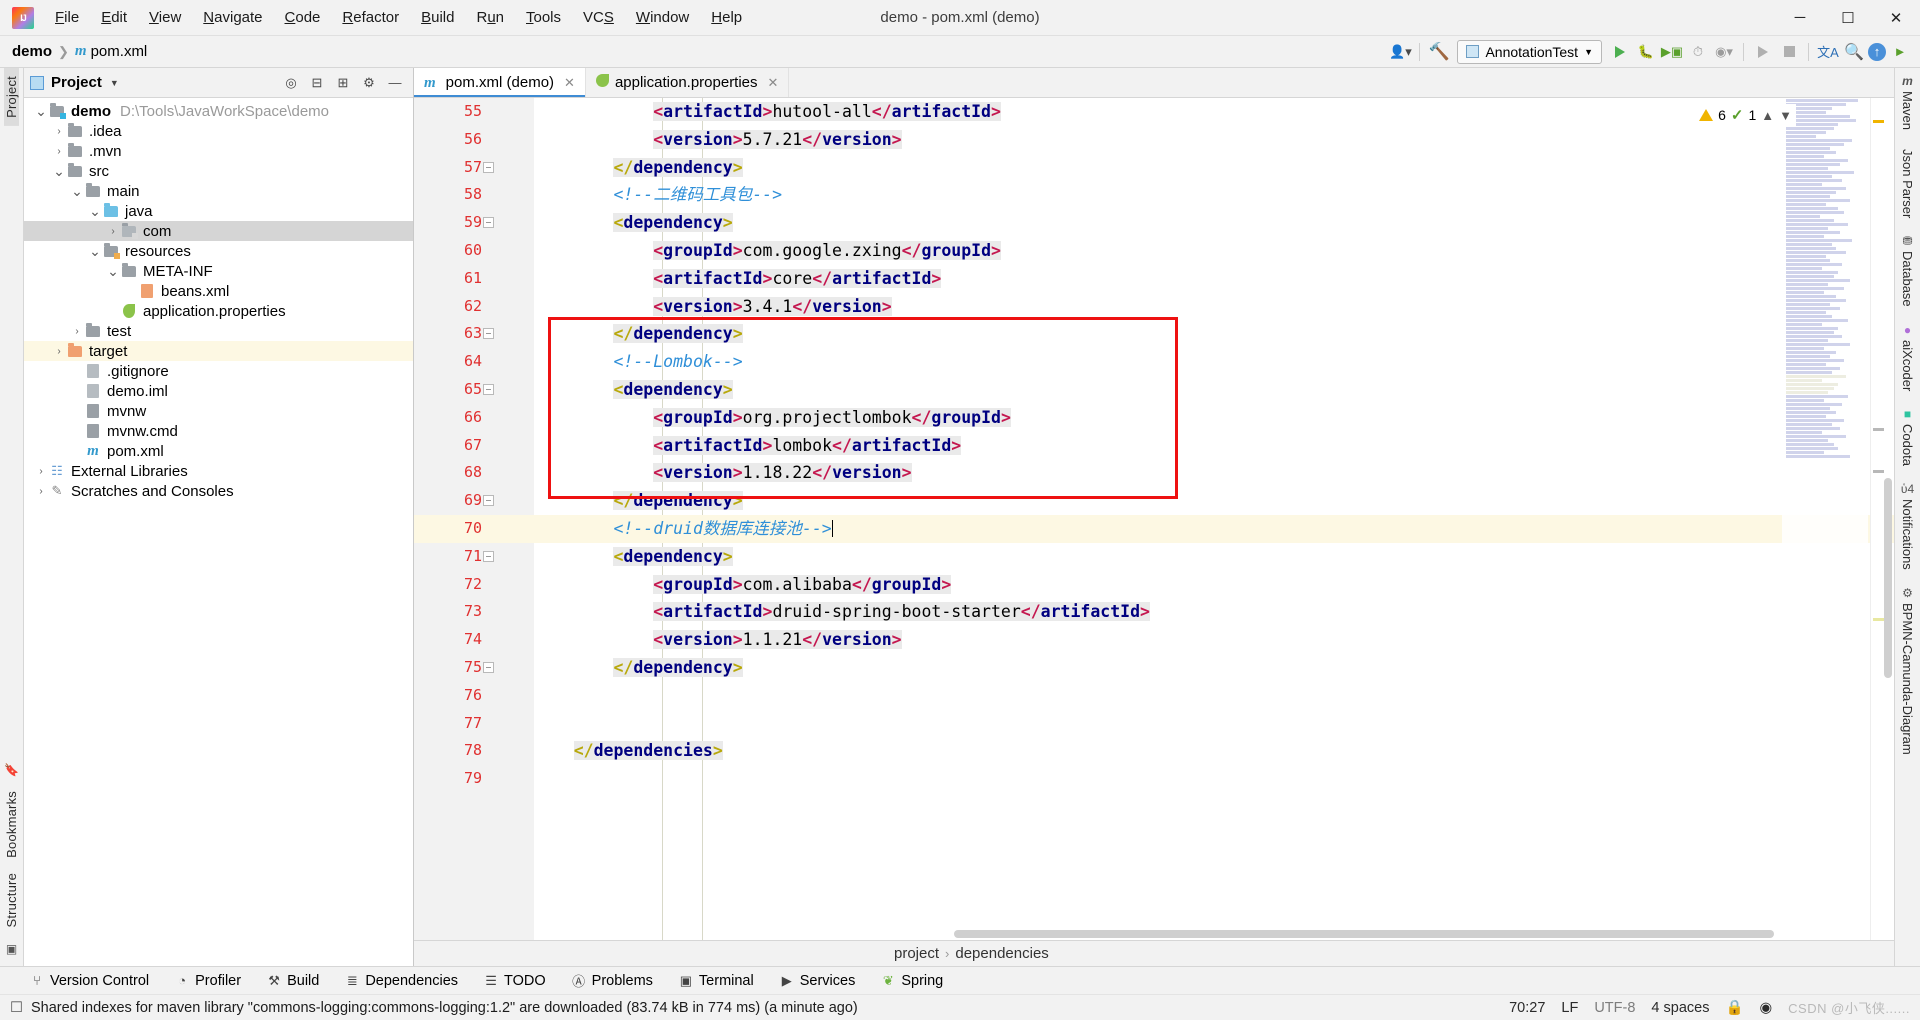  What do you see at coordinates (687, 82) in the screenshot?
I see `editor-tab-application-properties: application.properties ✕` at bounding box center [687, 82].